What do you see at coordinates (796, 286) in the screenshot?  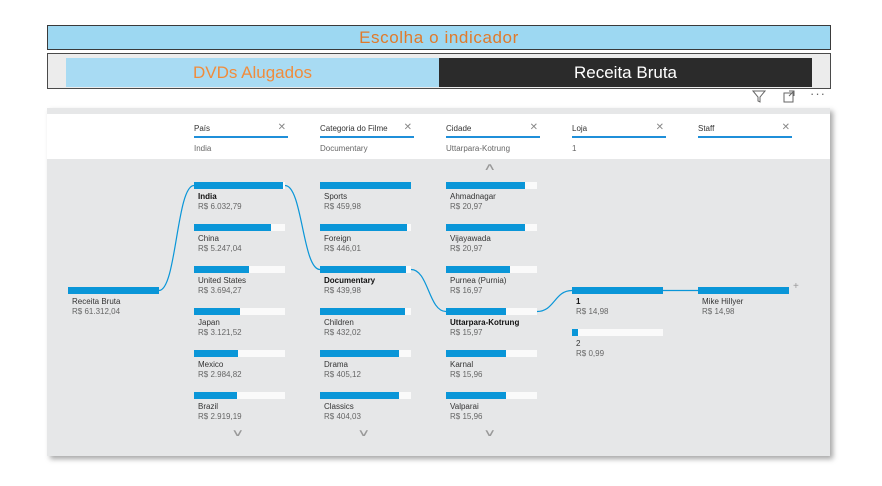 I see `expand-icon: +` at bounding box center [796, 286].